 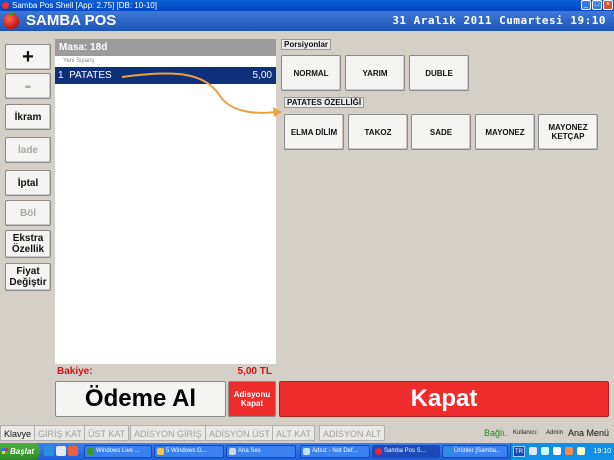 I want to click on task-ana-ses: Ana Ses, so click(x=261, y=451).